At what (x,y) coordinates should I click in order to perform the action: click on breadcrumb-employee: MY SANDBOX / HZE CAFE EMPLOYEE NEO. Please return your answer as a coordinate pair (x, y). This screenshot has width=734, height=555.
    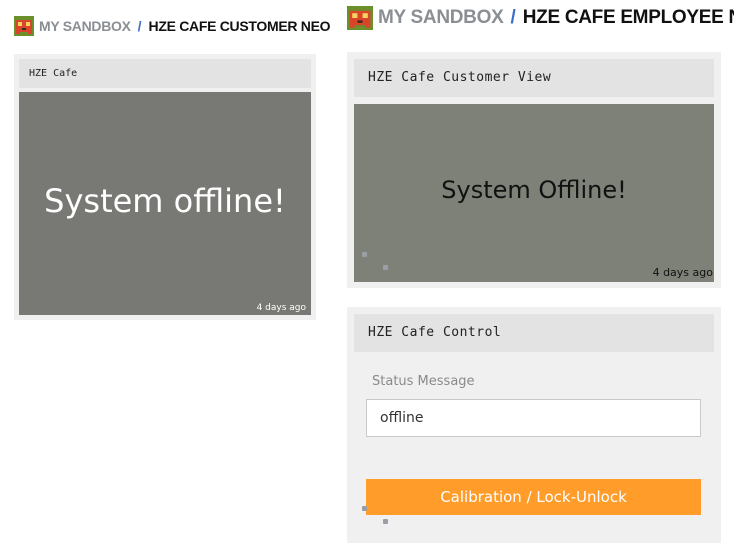
    Looking at the image, I should click on (540, 18).